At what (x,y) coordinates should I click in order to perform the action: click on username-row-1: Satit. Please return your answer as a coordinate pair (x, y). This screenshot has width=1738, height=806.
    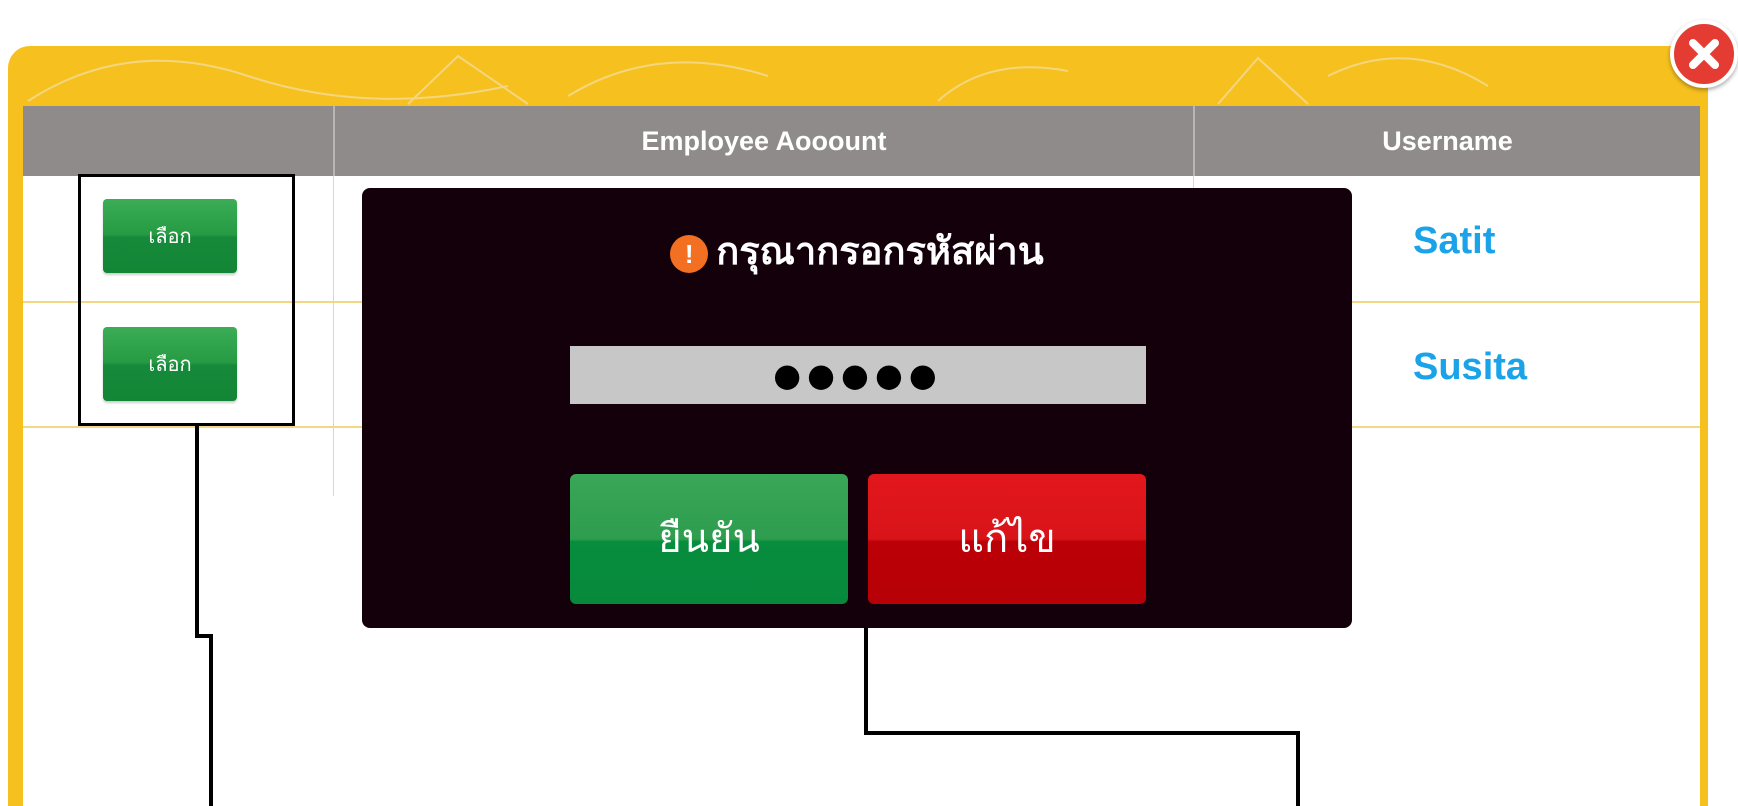
    Looking at the image, I should click on (1454, 241).